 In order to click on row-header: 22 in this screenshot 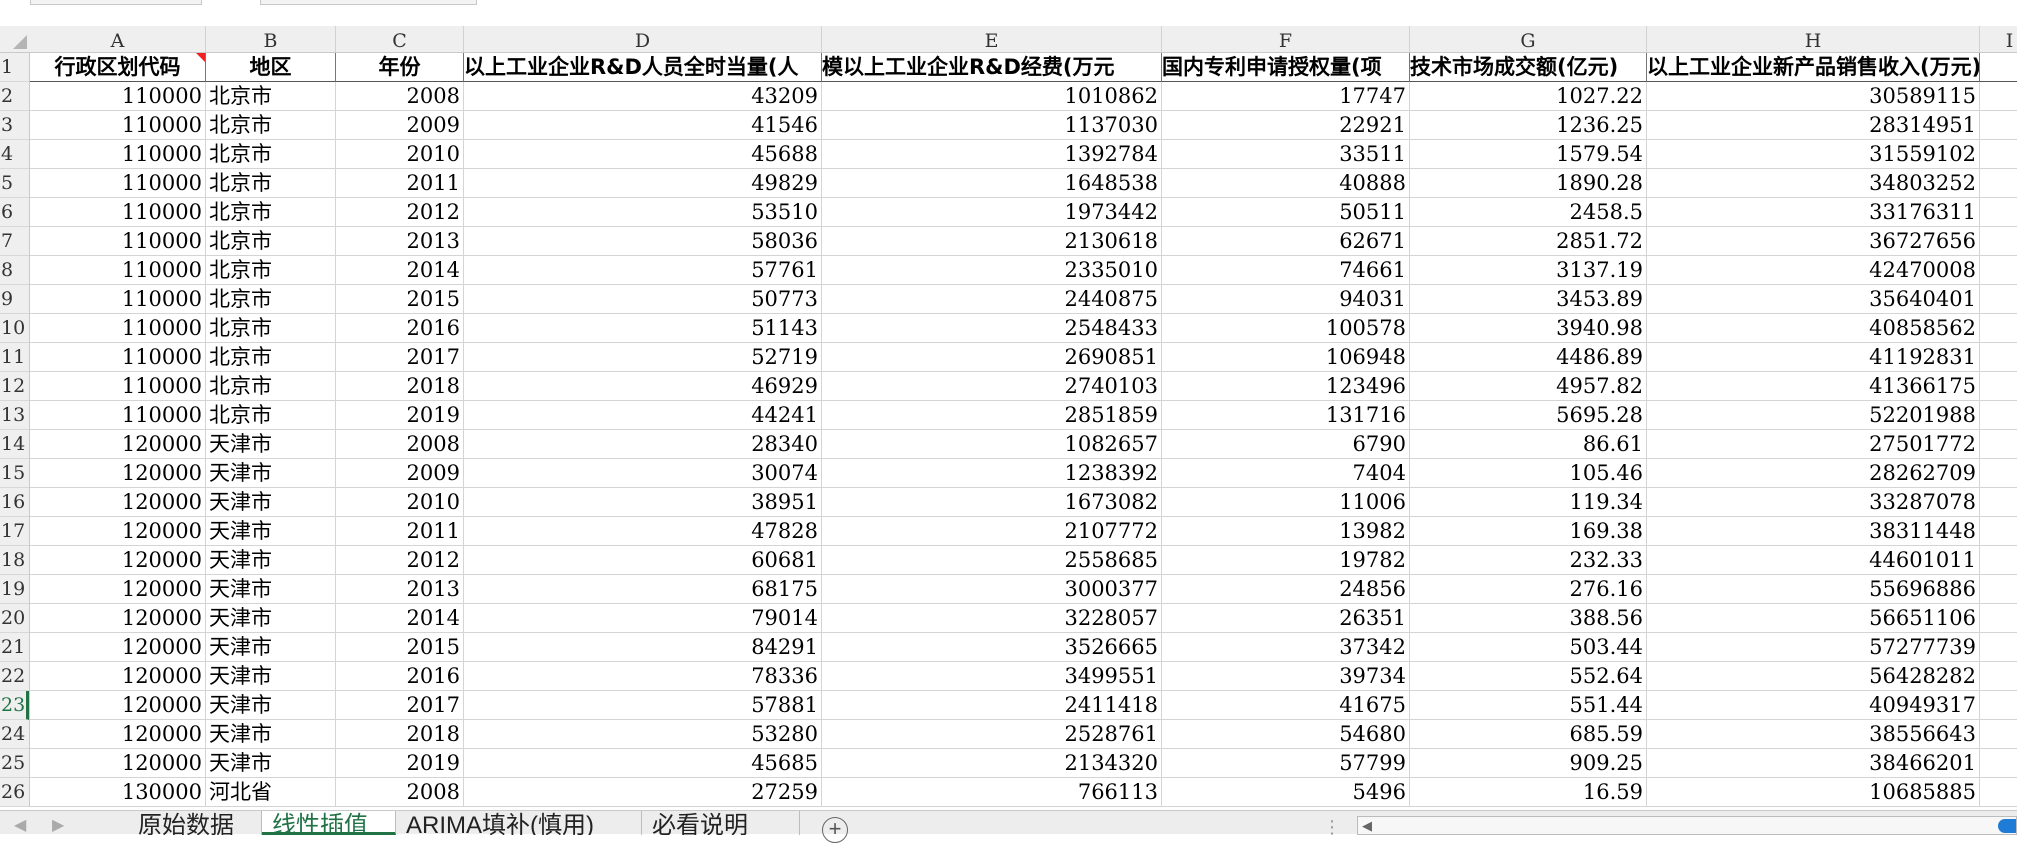, I will do `click(14, 676)`.